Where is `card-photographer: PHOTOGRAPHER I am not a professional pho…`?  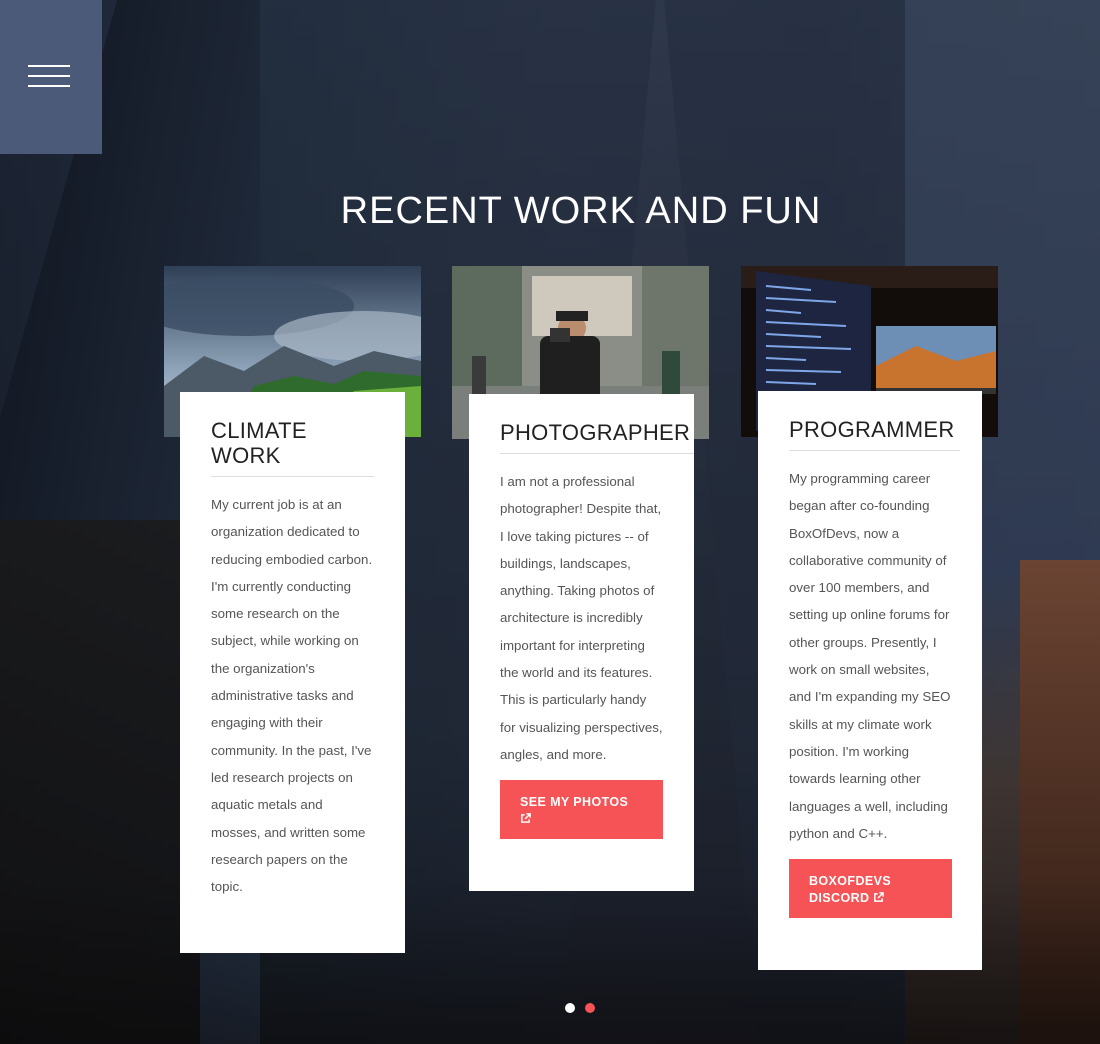
card-photographer: PHOTOGRAPHER I am not a professional pho… is located at coordinates (581, 642).